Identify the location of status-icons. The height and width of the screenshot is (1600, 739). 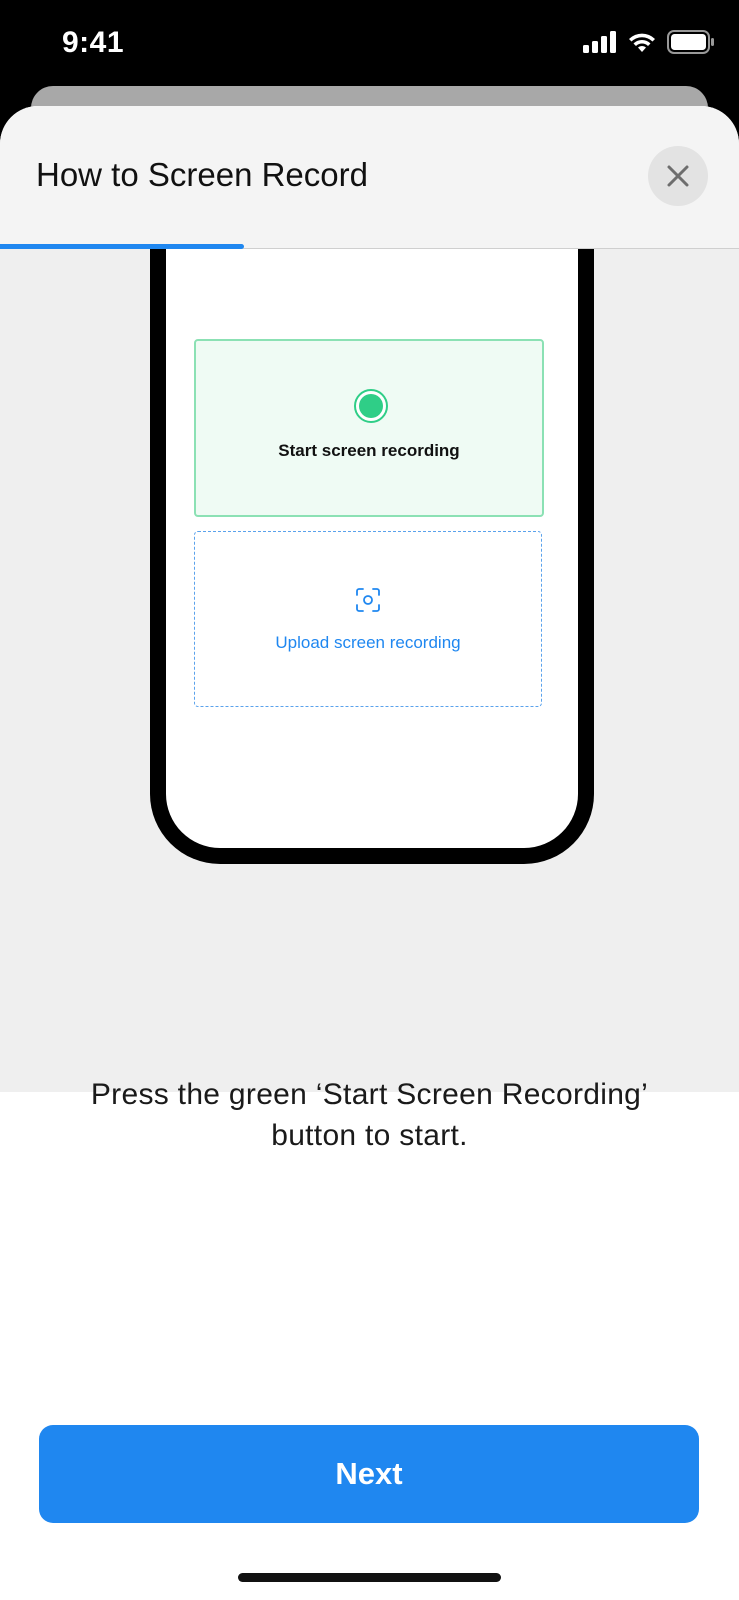
(649, 42).